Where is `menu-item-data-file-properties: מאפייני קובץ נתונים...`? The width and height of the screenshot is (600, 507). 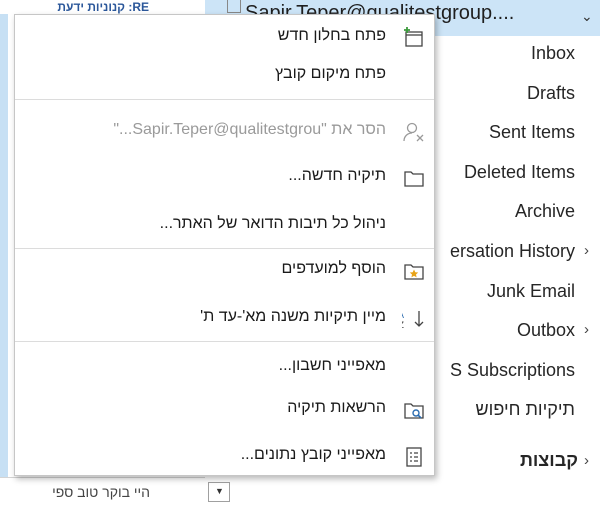 menu-item-data-file-properties: מאפייני קובץ נתונים... is located at coordinates (224, 457).